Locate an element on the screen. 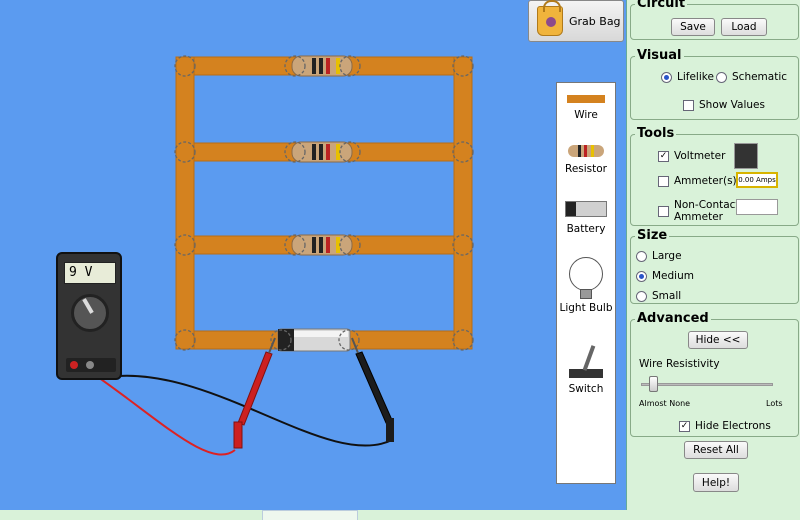  voltmeter: 9 V is located at coordinates (89, 316).